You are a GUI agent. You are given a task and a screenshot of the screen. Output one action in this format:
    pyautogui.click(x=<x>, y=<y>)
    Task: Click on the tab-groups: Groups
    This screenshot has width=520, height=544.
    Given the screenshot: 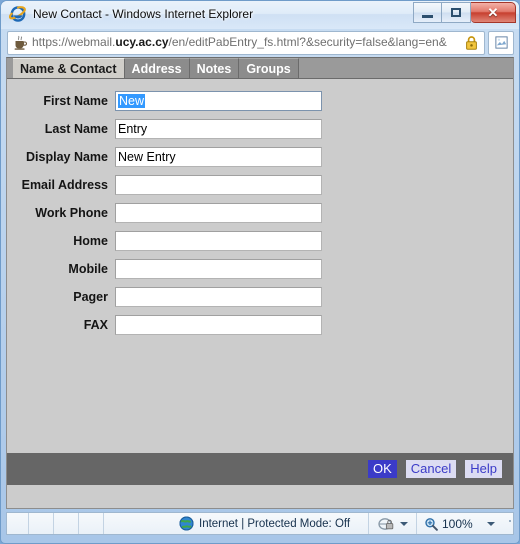 What is the action you would take?
    pyautogui.click(x=269, y=68)
    